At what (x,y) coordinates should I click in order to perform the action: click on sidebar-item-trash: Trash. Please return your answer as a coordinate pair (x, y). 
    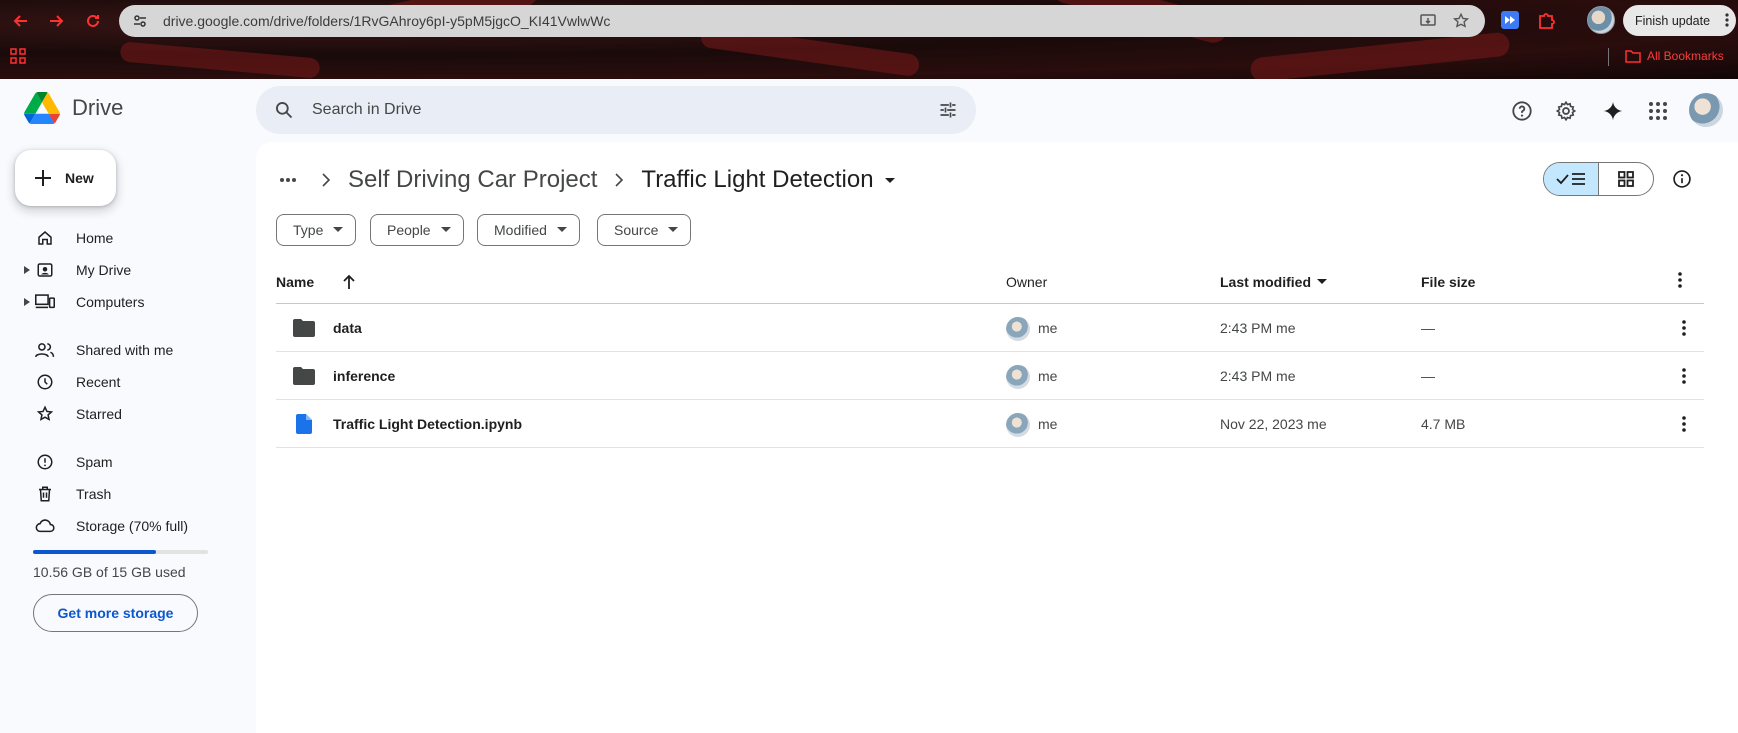
    Looking at the image, I should click on (66, 494).